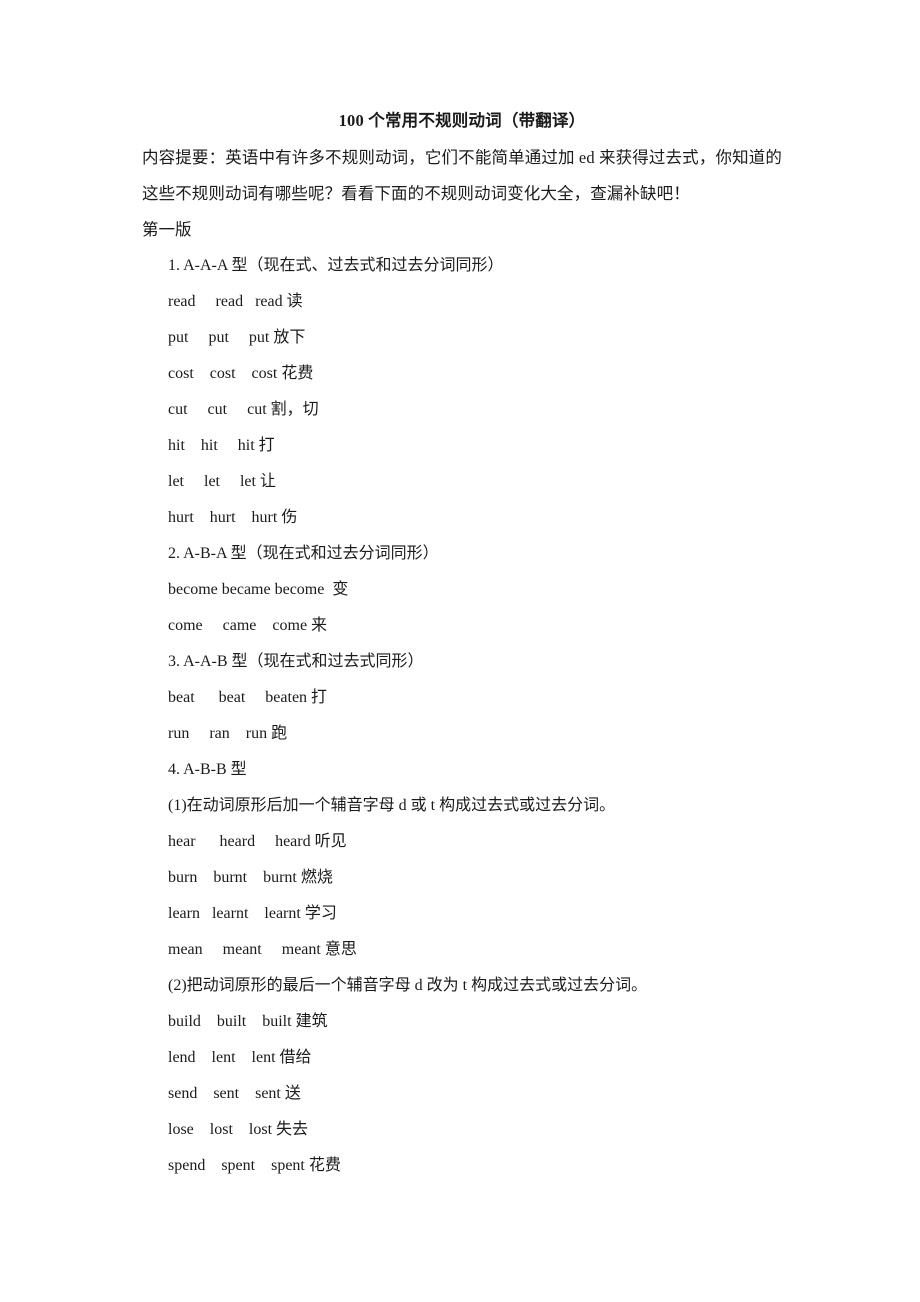  I want to click on edition-label: 第一版, so click(167, 229).